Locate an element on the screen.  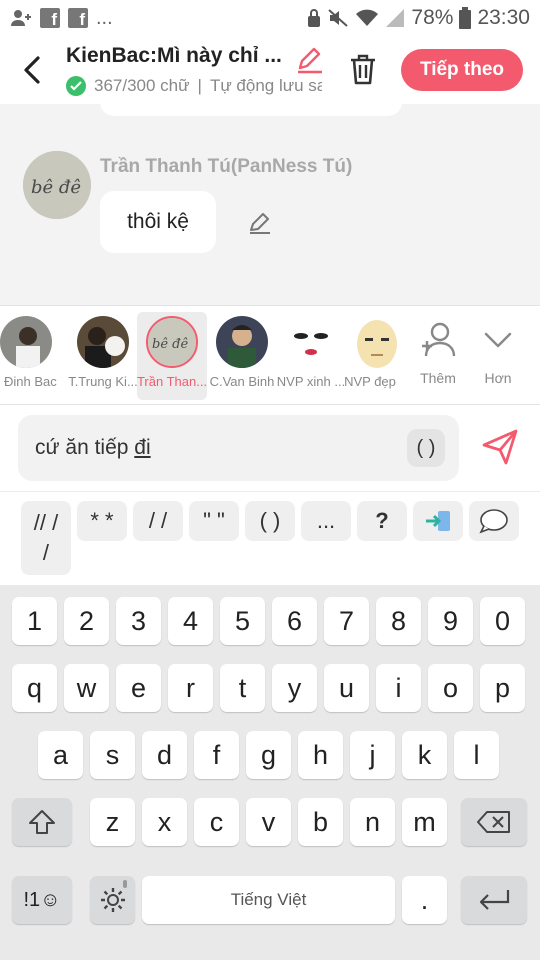
key-6: 6 is located at coordinates (294, 621).